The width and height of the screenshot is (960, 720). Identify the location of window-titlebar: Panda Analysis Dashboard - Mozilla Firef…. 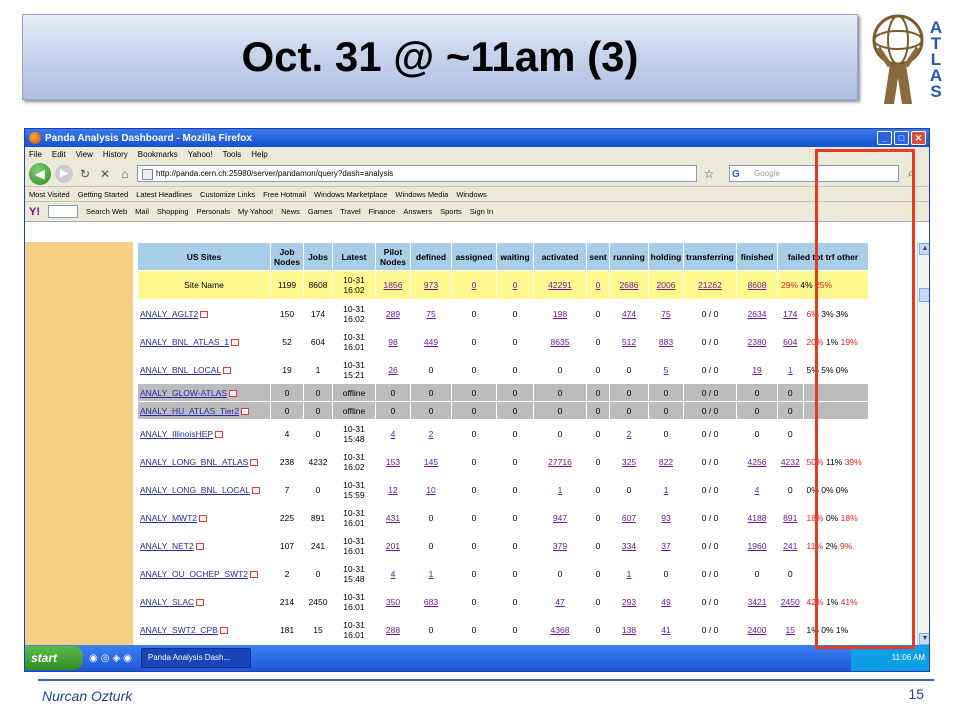
(477, 138).